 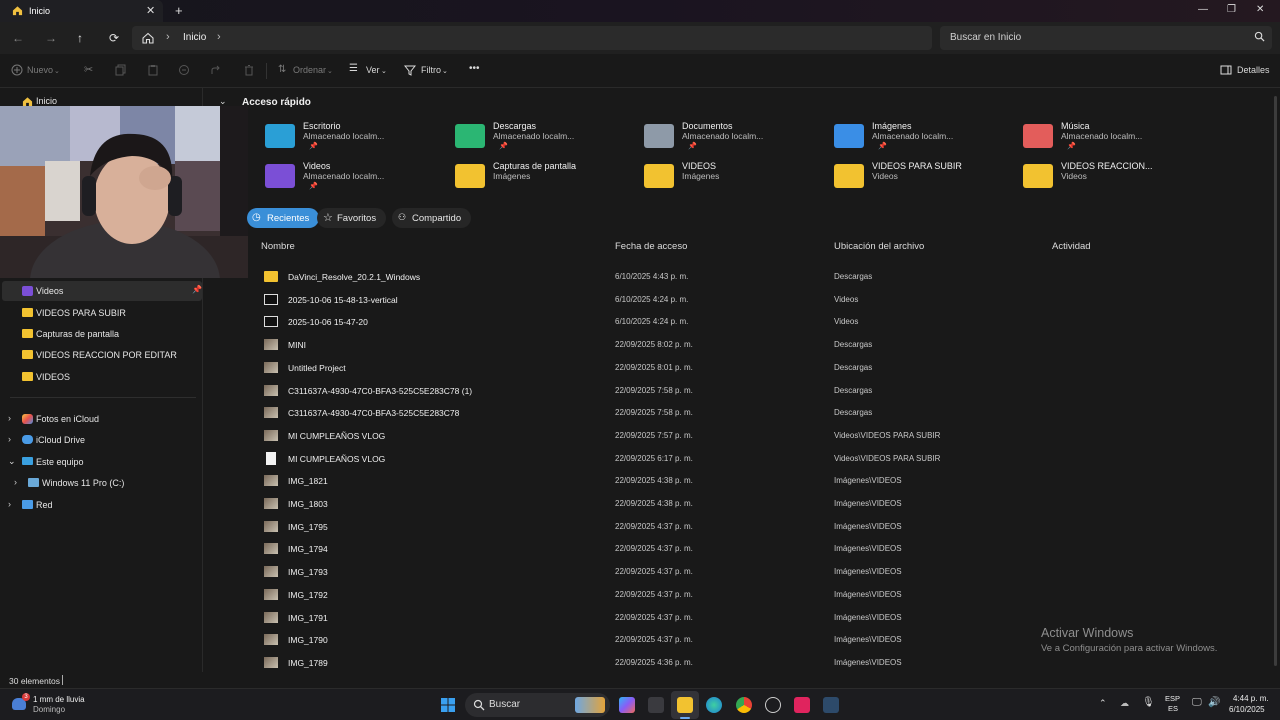 What do you see at coordinates (373, 70) in the screenshot?
I see `view-button: Ver` at bounding box center [373, 70].